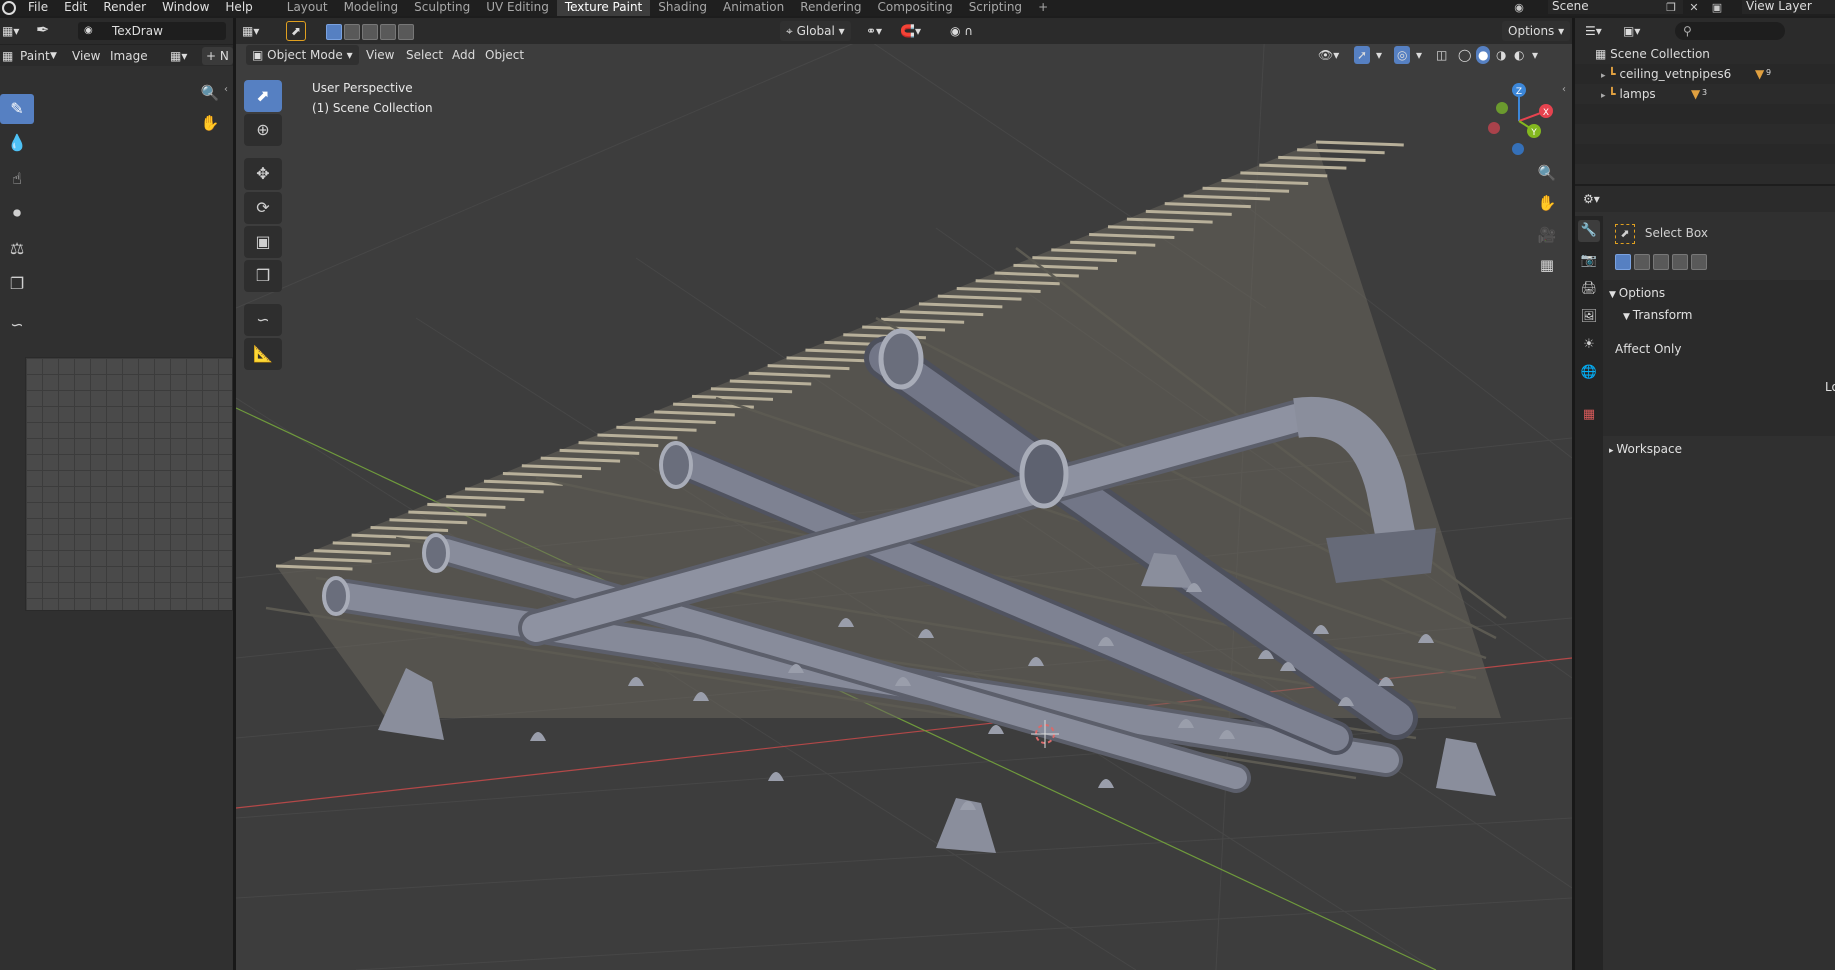 The width and height of the screenshot is (1835, 970). Describe the element at coordinates (1441, 55) in the screenshot. I see `xray-icon: ◫` at that location.